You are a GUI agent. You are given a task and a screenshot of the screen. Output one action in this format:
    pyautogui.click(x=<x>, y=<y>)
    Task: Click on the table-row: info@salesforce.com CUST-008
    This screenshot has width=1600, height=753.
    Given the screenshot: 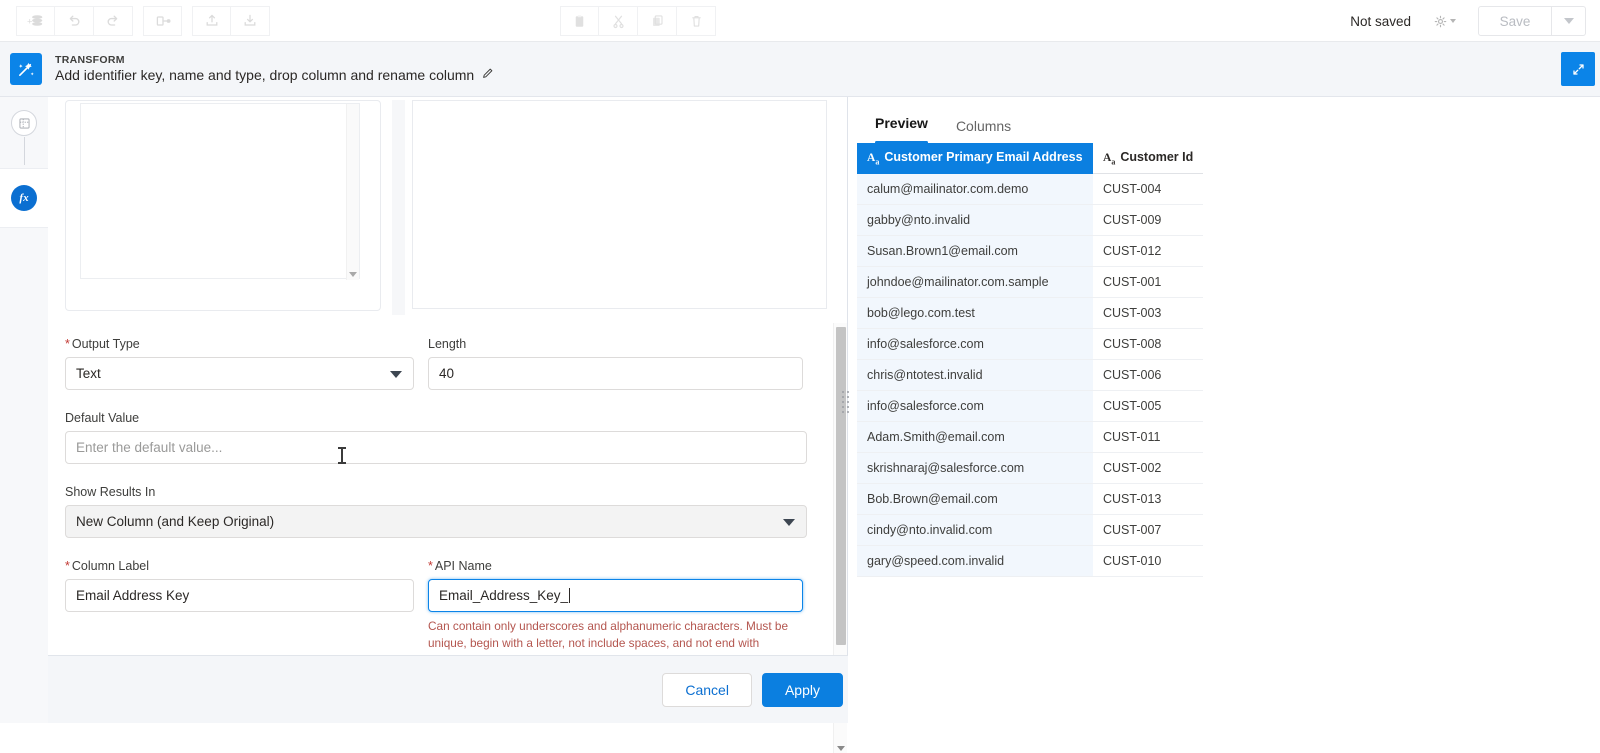 What is the action you would take?
    pyautogui.click(x=1030, y=344)
    